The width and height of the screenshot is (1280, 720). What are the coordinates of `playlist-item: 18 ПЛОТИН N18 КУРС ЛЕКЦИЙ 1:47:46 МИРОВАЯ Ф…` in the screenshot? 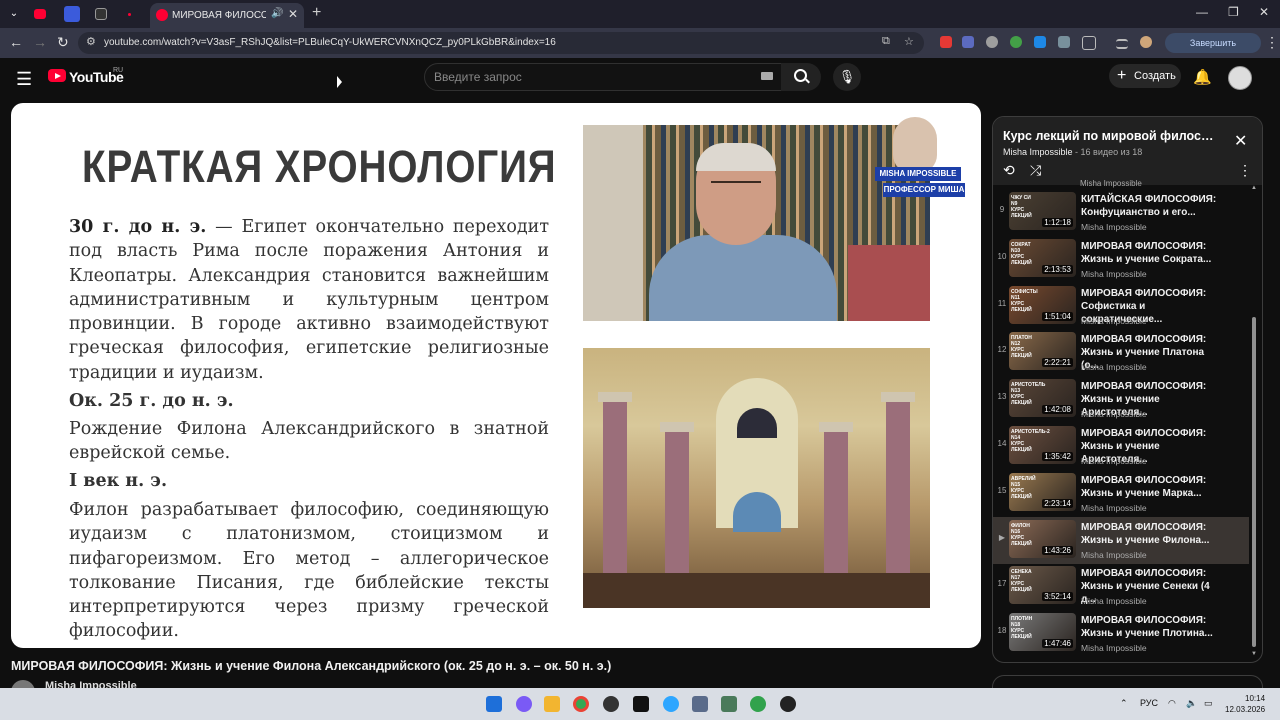 It's located at (1121, 633).